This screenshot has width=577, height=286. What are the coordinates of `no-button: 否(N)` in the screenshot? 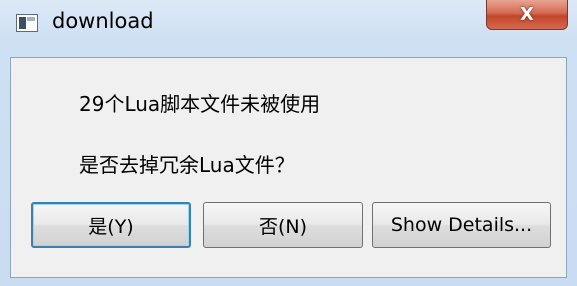 It's located at (283, 225).